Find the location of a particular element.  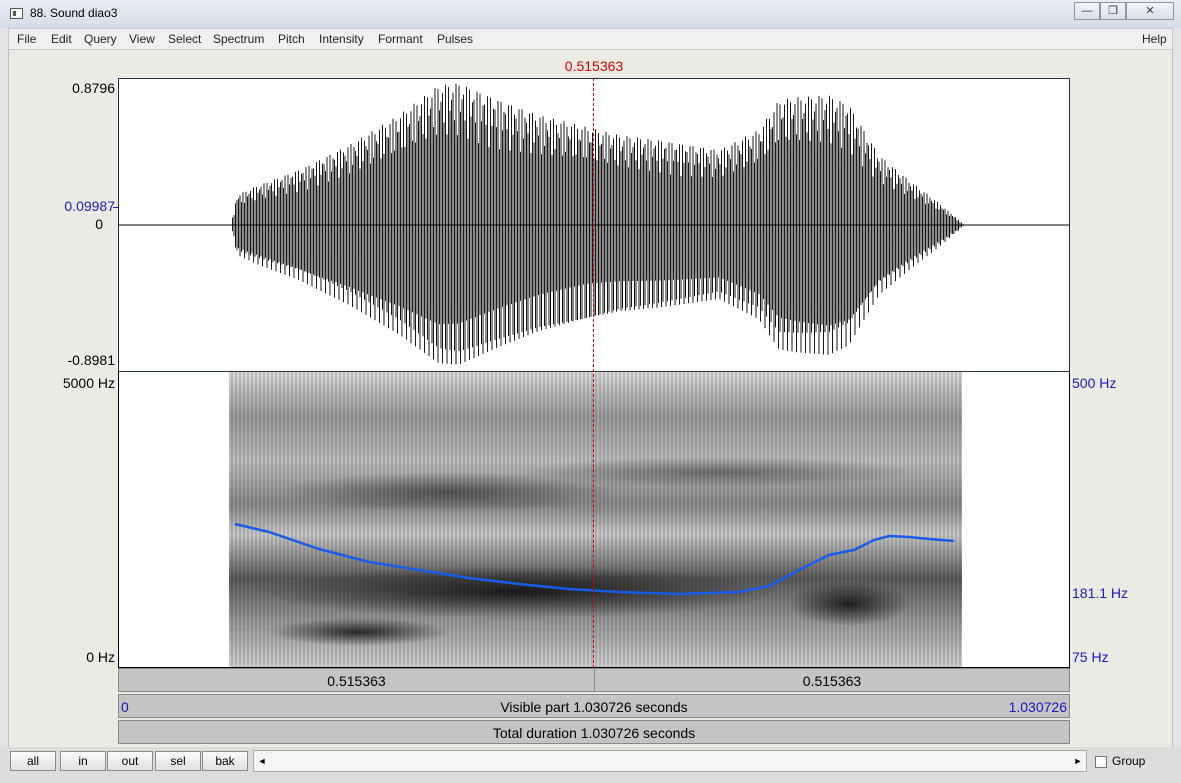

zoom-sel-button: sel is located at coordinates (178, 761).